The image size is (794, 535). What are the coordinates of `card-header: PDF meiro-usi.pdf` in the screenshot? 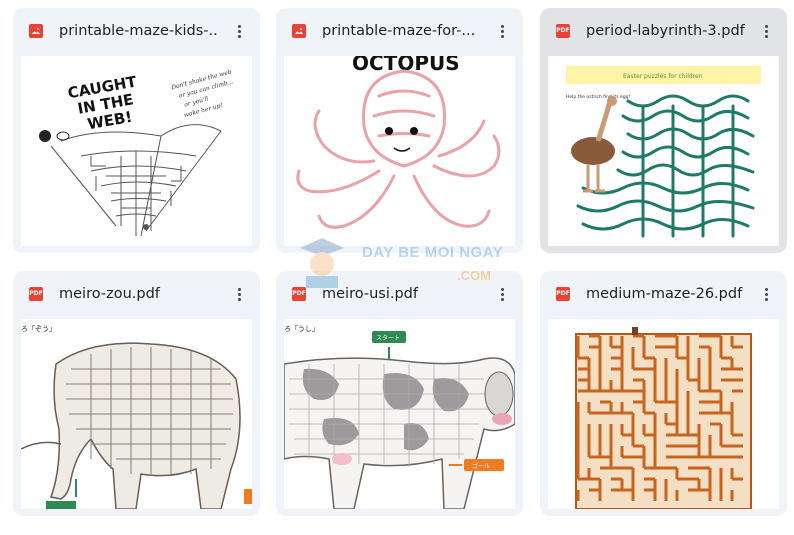 It's located at (399, 293).